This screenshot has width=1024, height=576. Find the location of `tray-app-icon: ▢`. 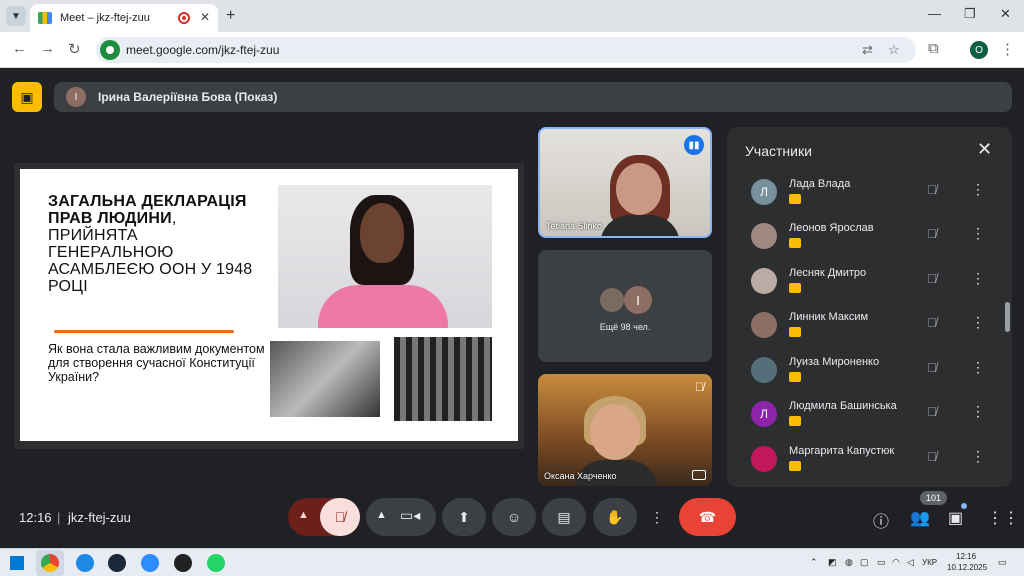

tray-app-icon: ▢ is located at coordinates (864, 562).